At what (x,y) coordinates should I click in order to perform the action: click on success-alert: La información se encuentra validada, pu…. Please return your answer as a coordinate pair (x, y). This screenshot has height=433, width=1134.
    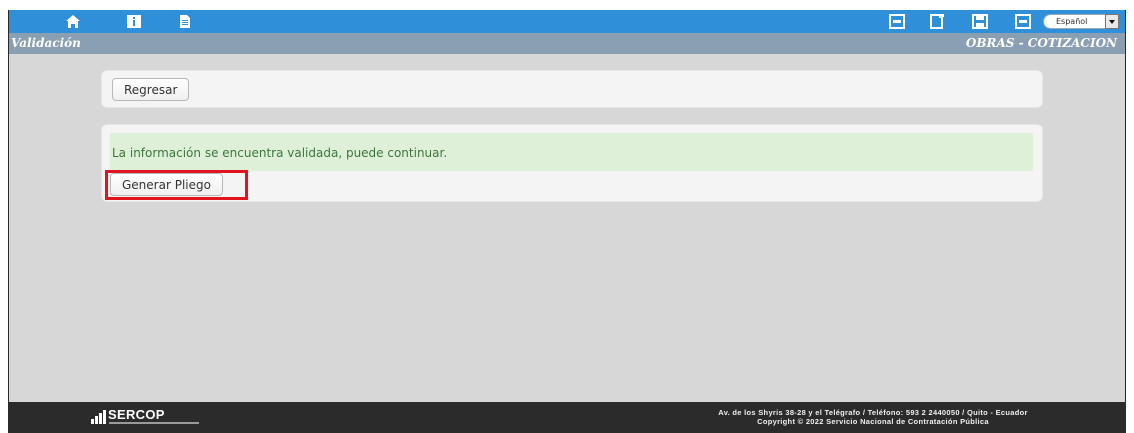
    Looking at the image, I should click on (571, 152).